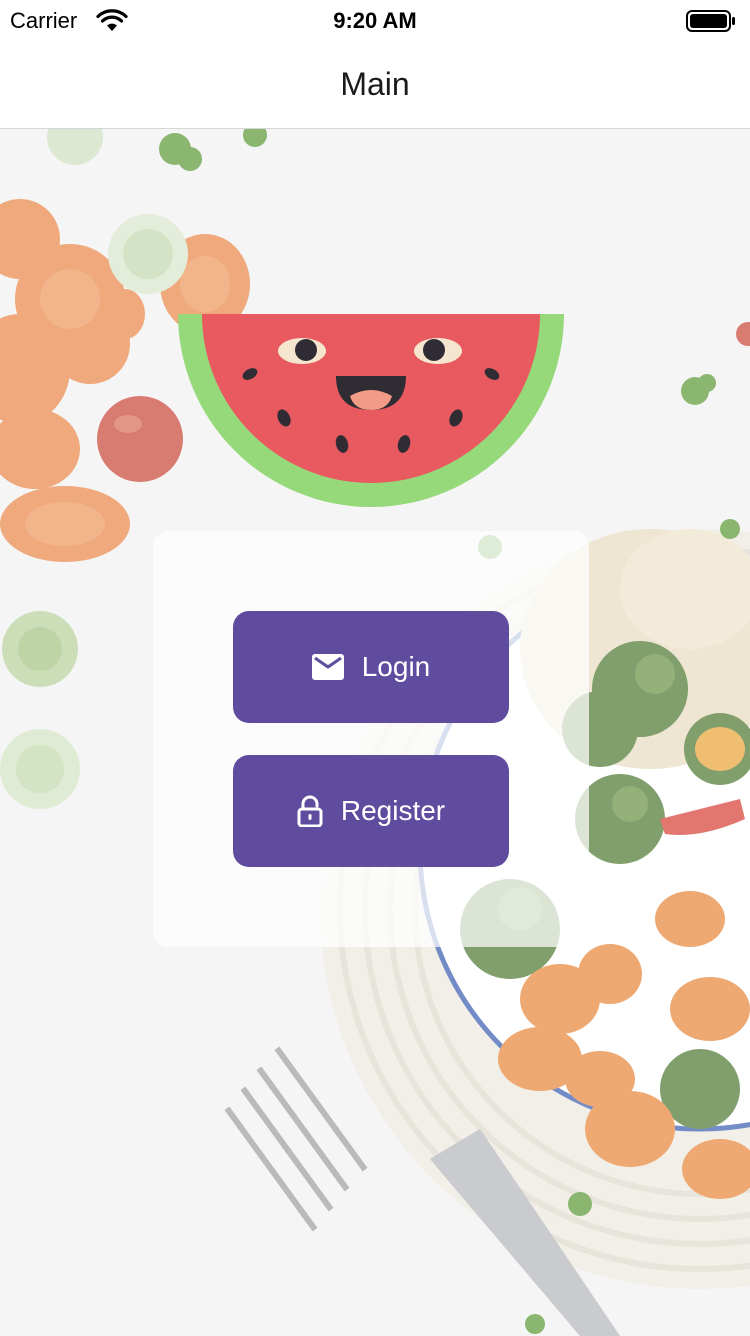  I want to click on status-time: 9:20 AM, so click(375, 20).